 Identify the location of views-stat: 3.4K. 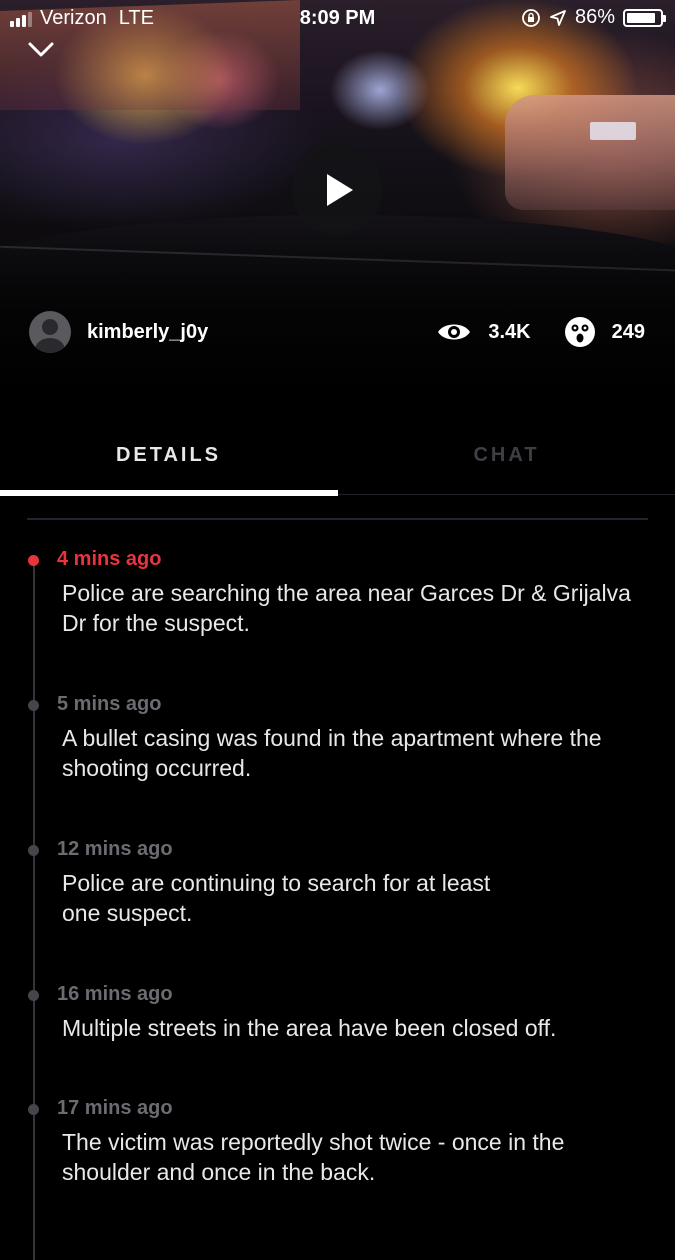
(483, 332).